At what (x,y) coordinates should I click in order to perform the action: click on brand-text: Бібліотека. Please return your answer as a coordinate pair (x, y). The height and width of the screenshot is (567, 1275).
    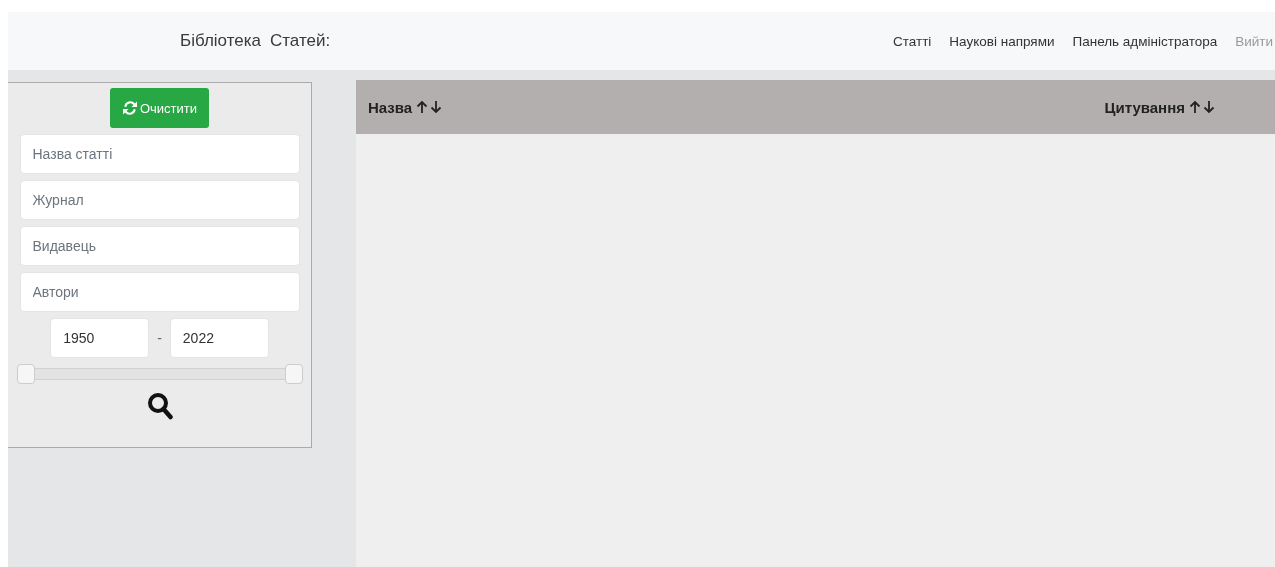
    Looking at the image, I should click on (220, 41).